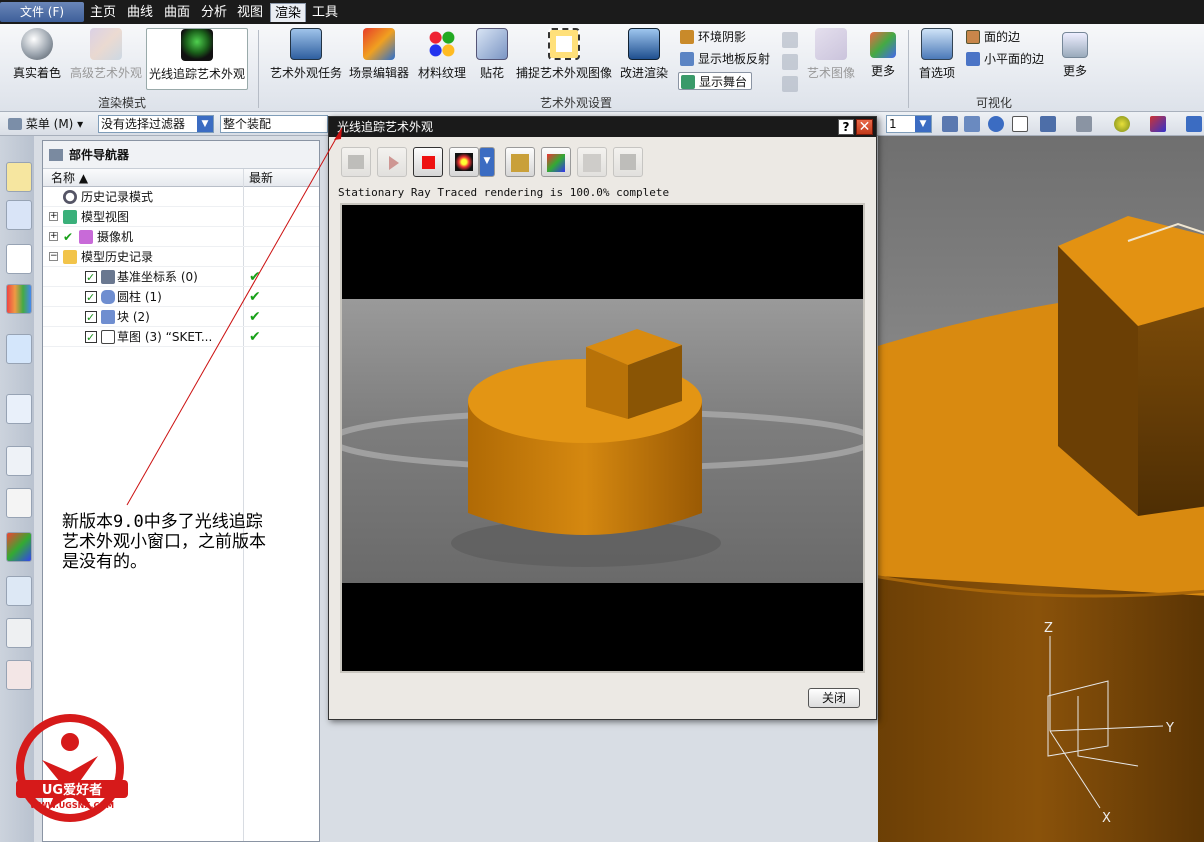  I want to click on art-image-button: 艺术图像, so click(831, 59).